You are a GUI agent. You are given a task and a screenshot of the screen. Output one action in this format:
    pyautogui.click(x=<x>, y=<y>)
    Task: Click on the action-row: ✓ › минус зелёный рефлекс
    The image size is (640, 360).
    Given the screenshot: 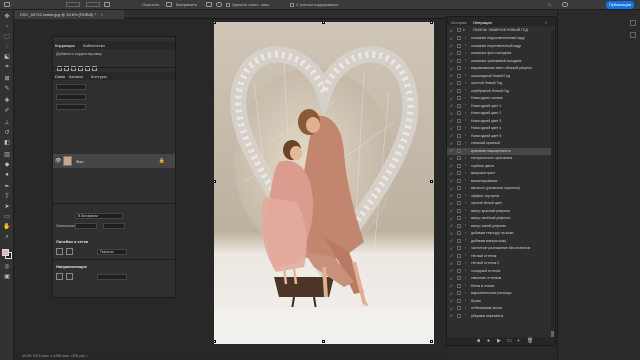 What is the action you would take?
    pyautogui.click(x=499, y=218)
    